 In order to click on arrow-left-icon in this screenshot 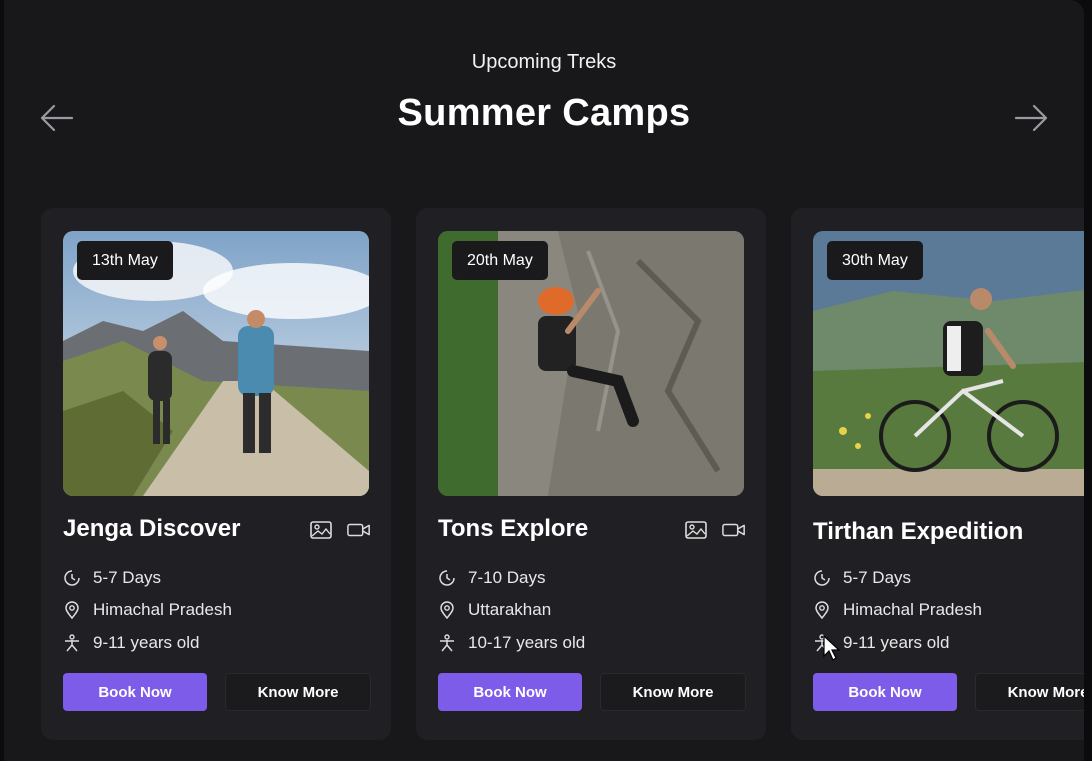, I will do `click(56, 118)`.